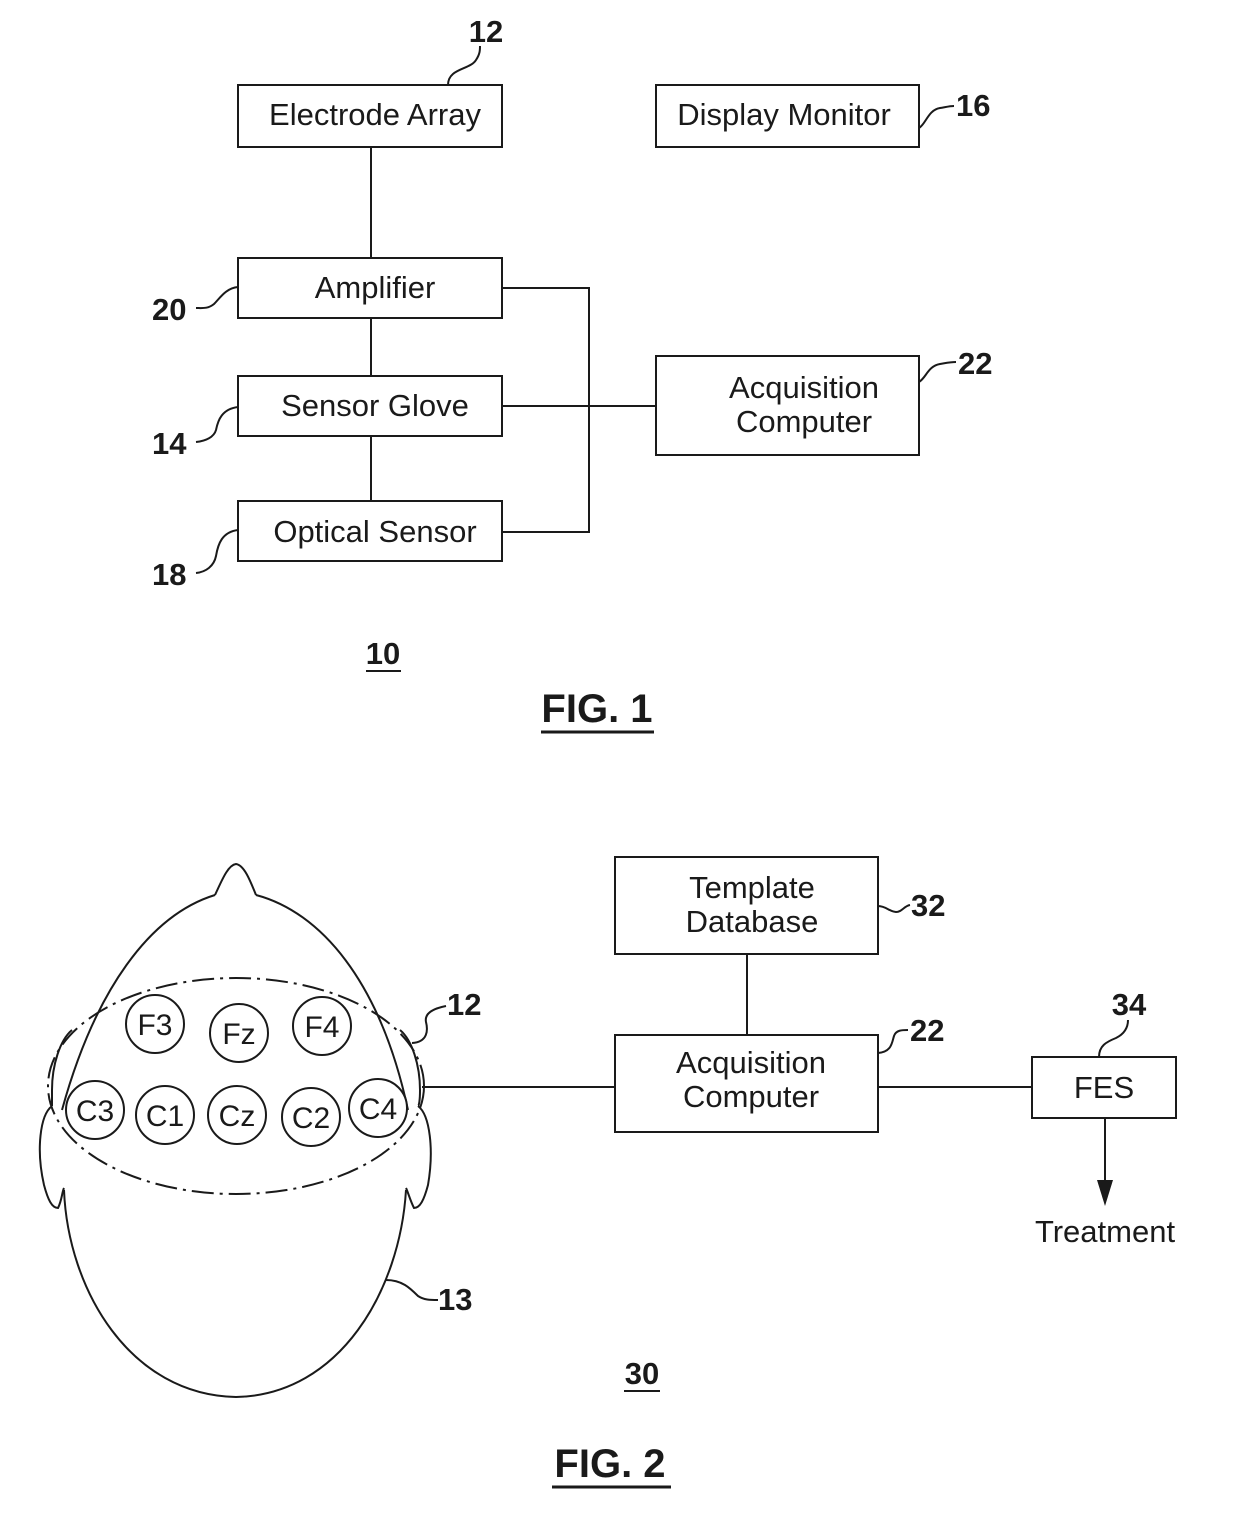 This screenshot has width=1240, height=1518. What do you see at coordinates (893, 1041) in the screenshot?
I see `leader-22-fig2` at bounding box center [893, 1041].